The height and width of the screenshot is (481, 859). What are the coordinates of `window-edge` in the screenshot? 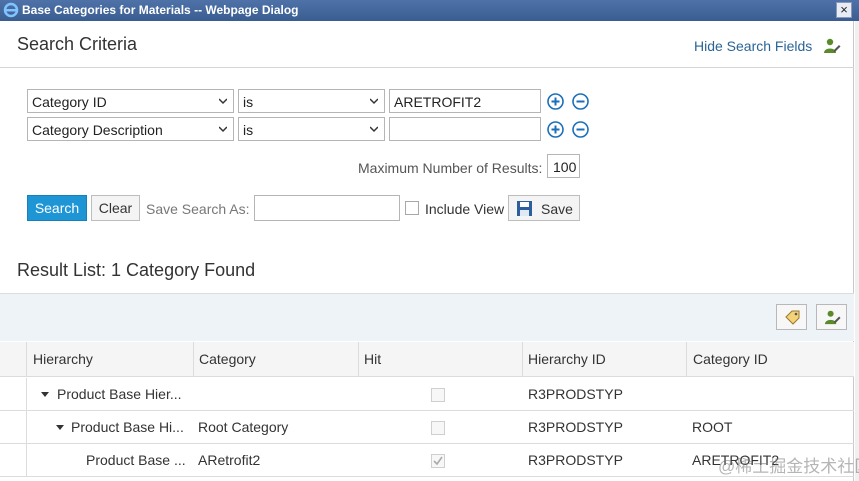 It's located at (857, 251).